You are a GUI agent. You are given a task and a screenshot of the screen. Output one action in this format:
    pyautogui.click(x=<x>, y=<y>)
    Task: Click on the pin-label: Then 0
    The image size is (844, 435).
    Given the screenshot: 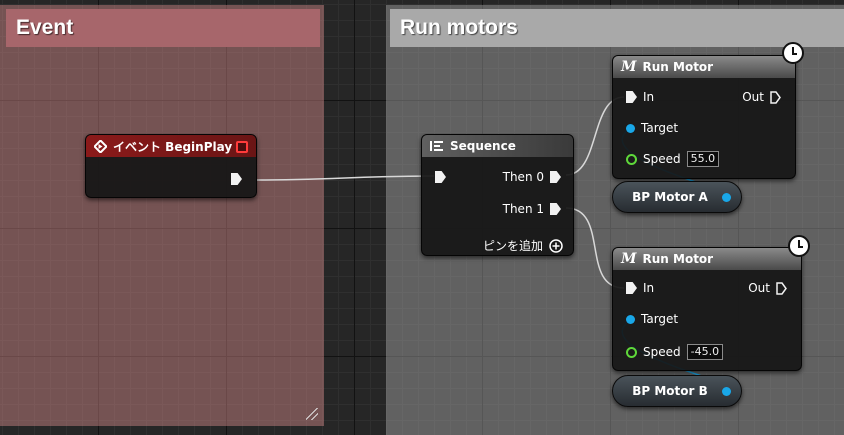 What is the action you would take?
    pyautogui.click(x=523, y=177)
    